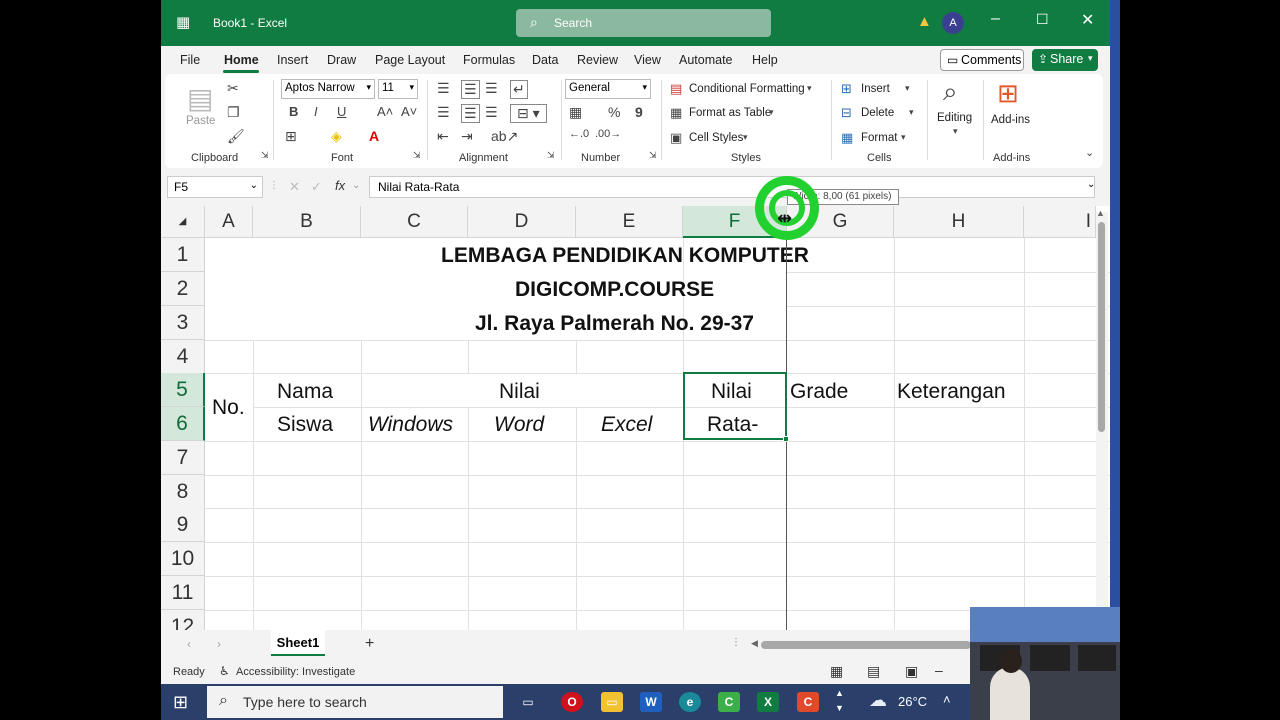  What do you see at coordinates (341, 60) in the screenshot?
I see `tab-draw: Draw` at bounding box center [341, 60].